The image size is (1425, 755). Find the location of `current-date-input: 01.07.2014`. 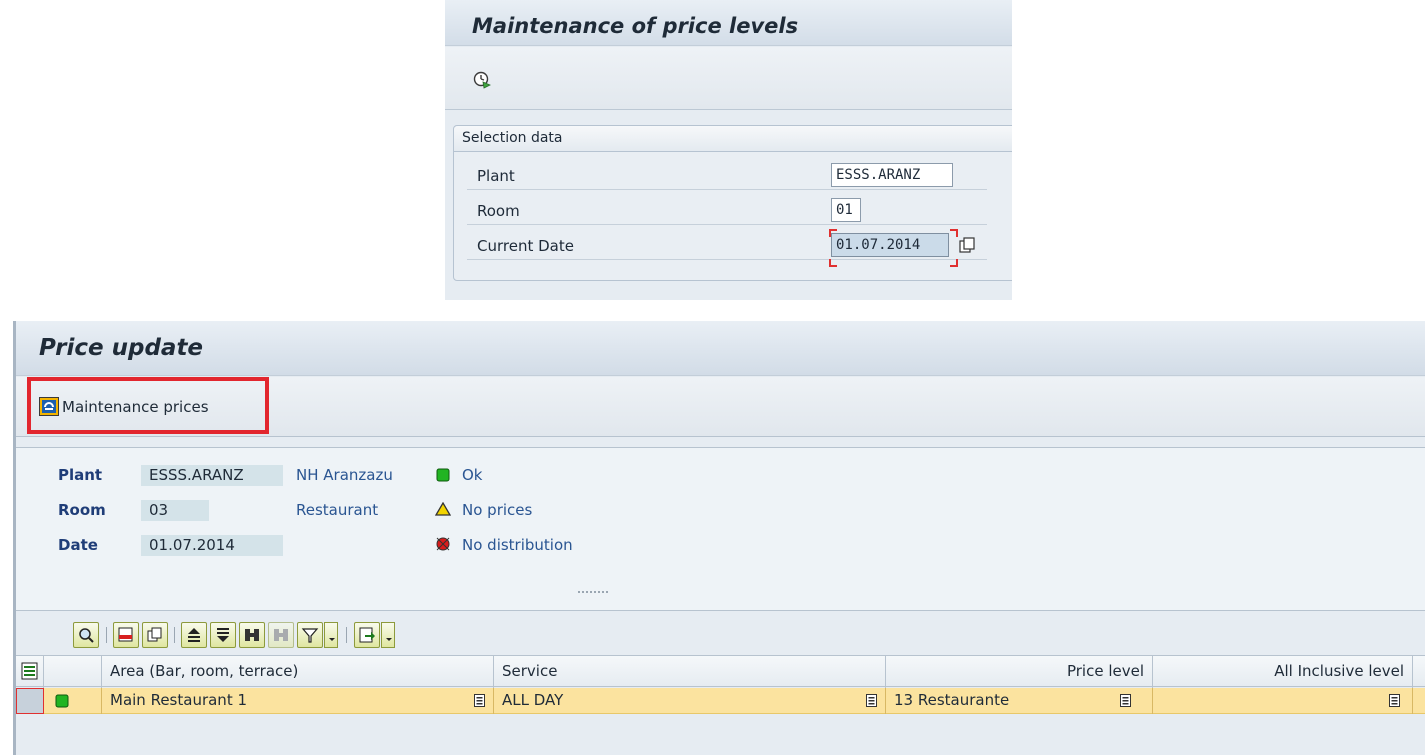

current-date-input: 01.07.2014 is located at coordinates (890, 245).